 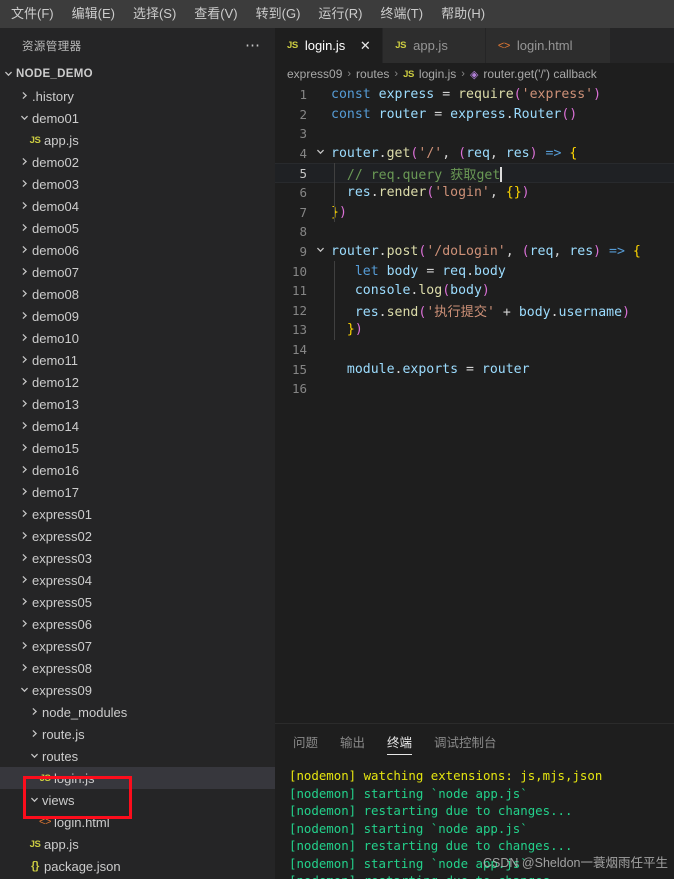 What do you see at coordinates (314, 74) in the screenshot?
I see `breadcrumb-folder-express09: express09` at bounding box center [314, 74].